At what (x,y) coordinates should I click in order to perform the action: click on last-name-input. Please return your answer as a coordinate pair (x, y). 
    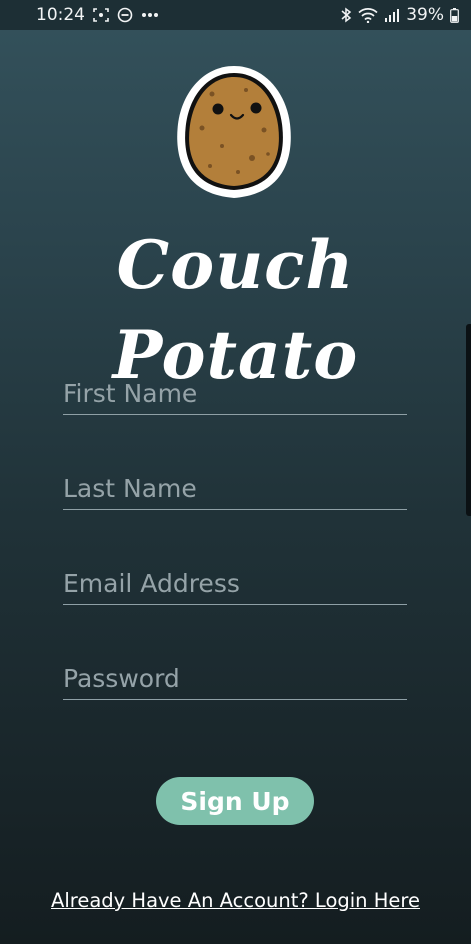
    Looking at the image, I should click on (235, 488).